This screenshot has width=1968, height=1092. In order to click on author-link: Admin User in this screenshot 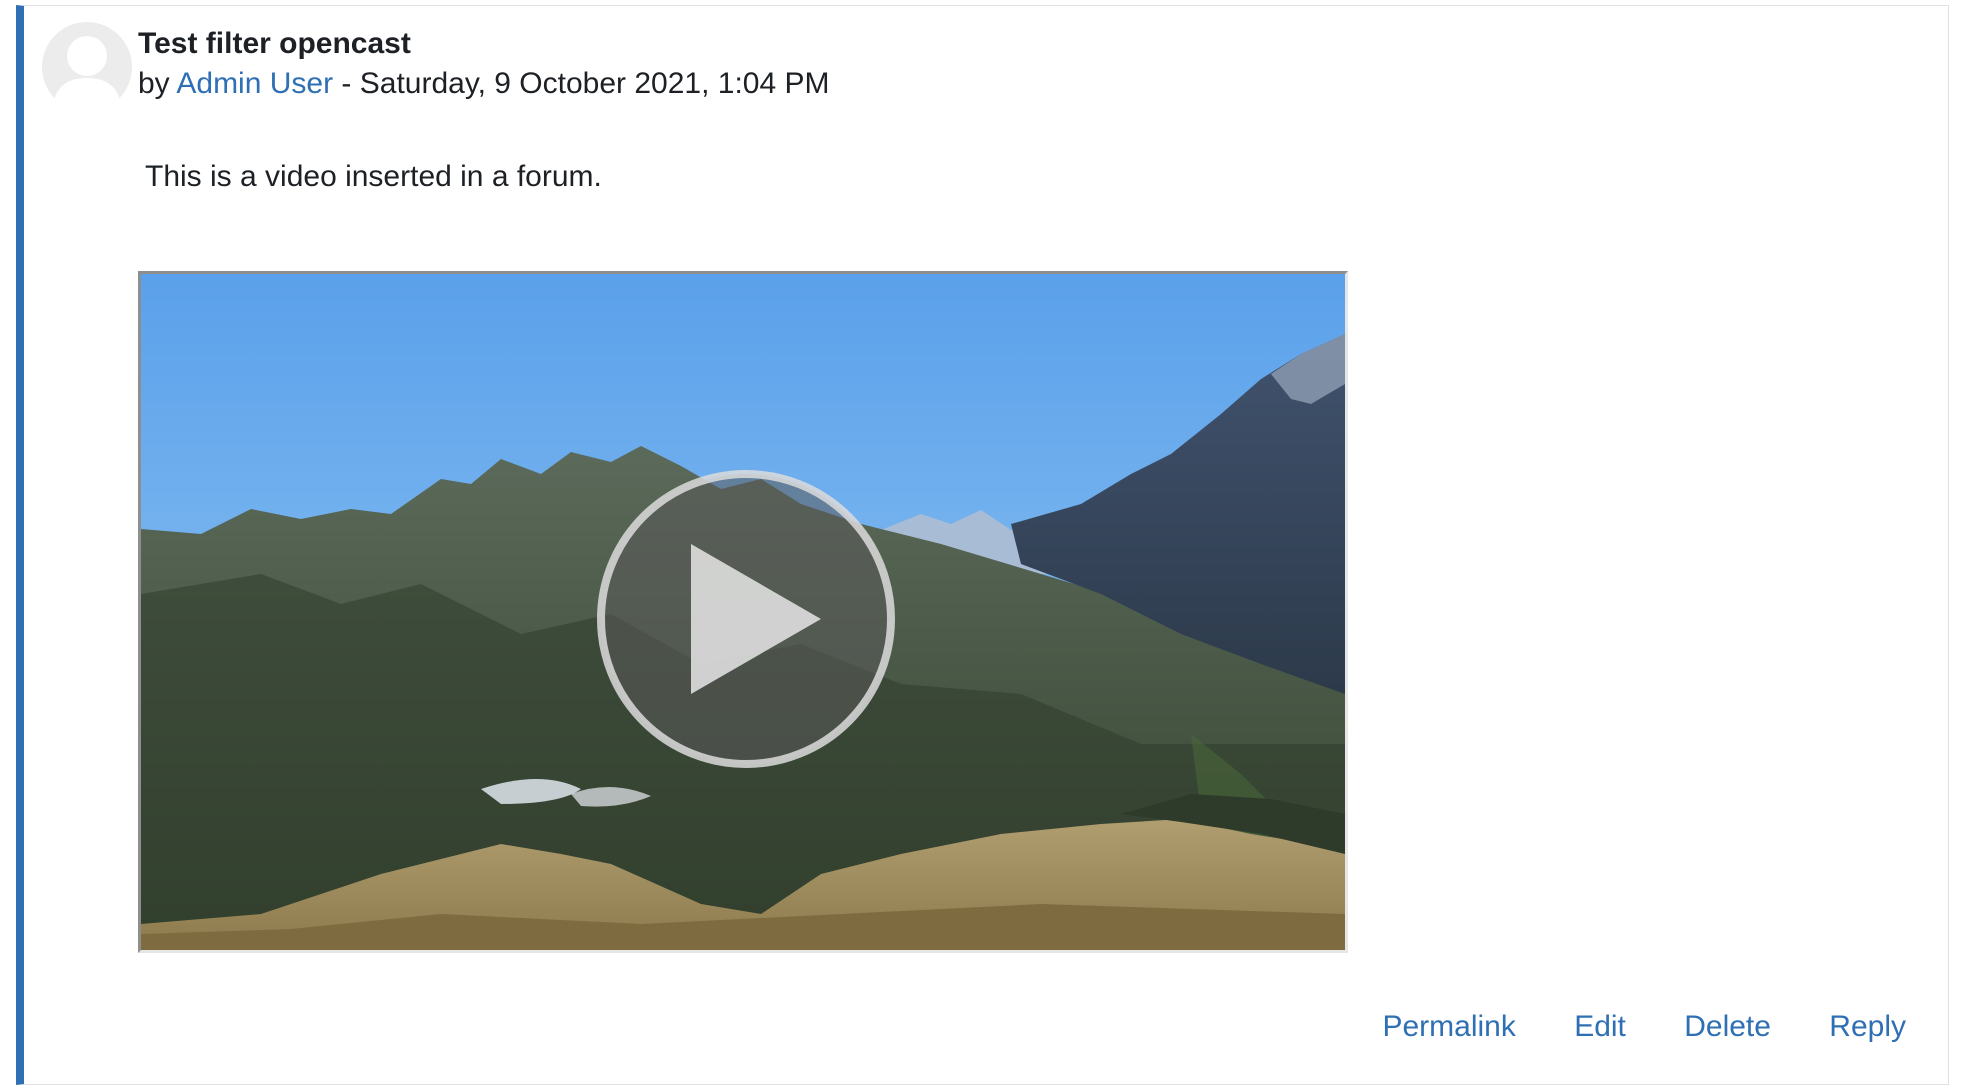, I will do `click(254, 83)`.